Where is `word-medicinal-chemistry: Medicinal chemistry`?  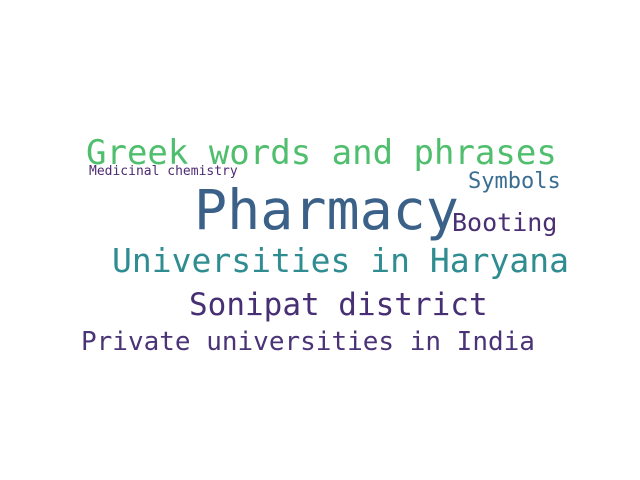
word-medicinal-chemistry: Medicinal chemistry is located at coordinates (163, 171).